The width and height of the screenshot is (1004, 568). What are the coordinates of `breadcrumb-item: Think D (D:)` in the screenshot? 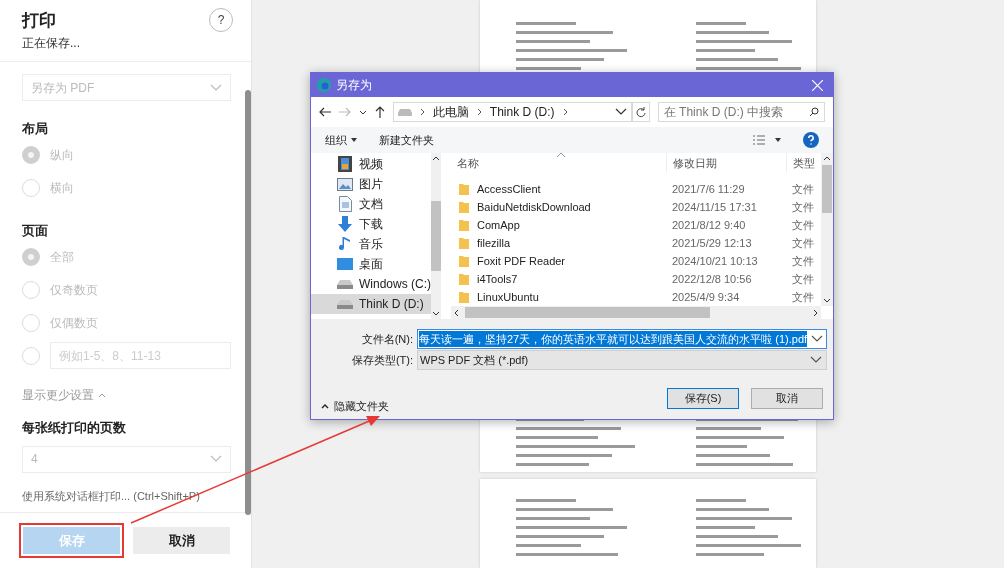 It's located at (522, 112).